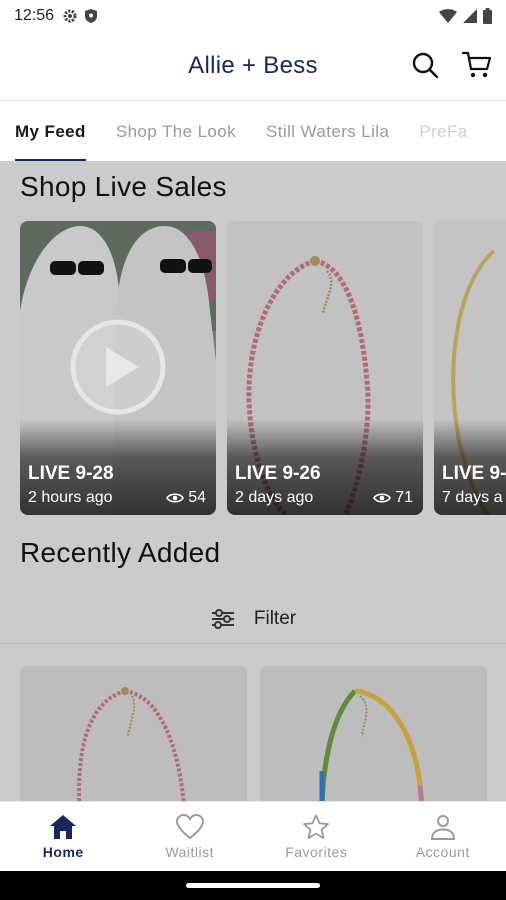  What do you see at coordinates (442, 851) in the screenshot?
I see `nav-account-label: Account` at bounding box center [442, 851].